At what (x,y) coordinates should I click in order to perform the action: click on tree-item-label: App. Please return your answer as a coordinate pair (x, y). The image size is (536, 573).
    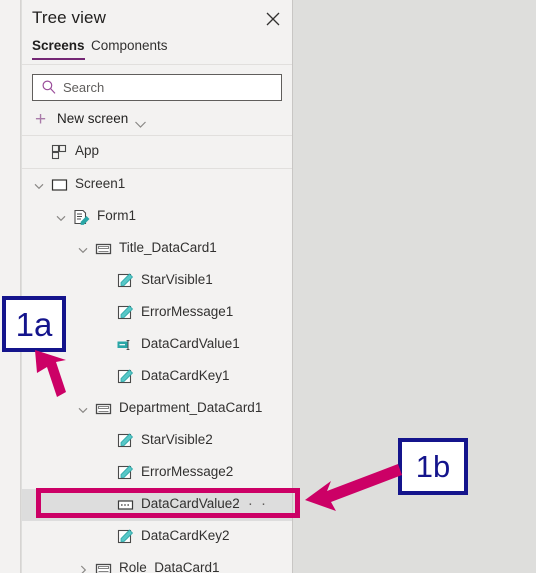
    Looking at the image, I should click on (87, 150).